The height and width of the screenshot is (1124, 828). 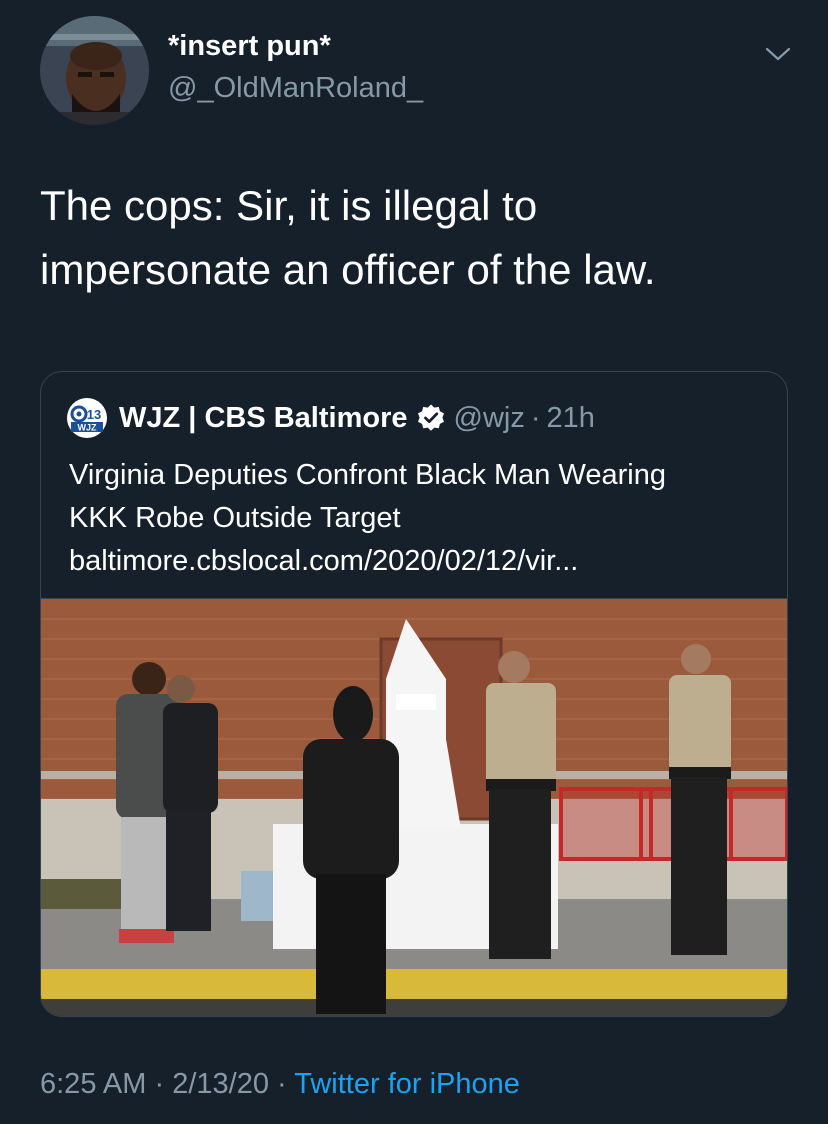 I want to click on tweet-date: 2/13/20, so click(x=220, y=1084).